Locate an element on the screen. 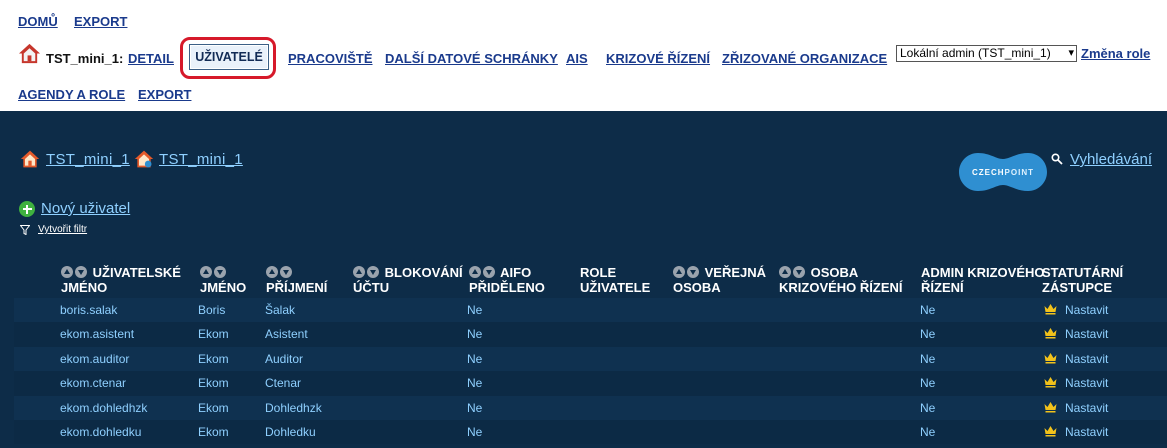  column-header-statutory: STATUTÁRNÍ ZÁSTUPCE is located at coordinates (1083, 280).